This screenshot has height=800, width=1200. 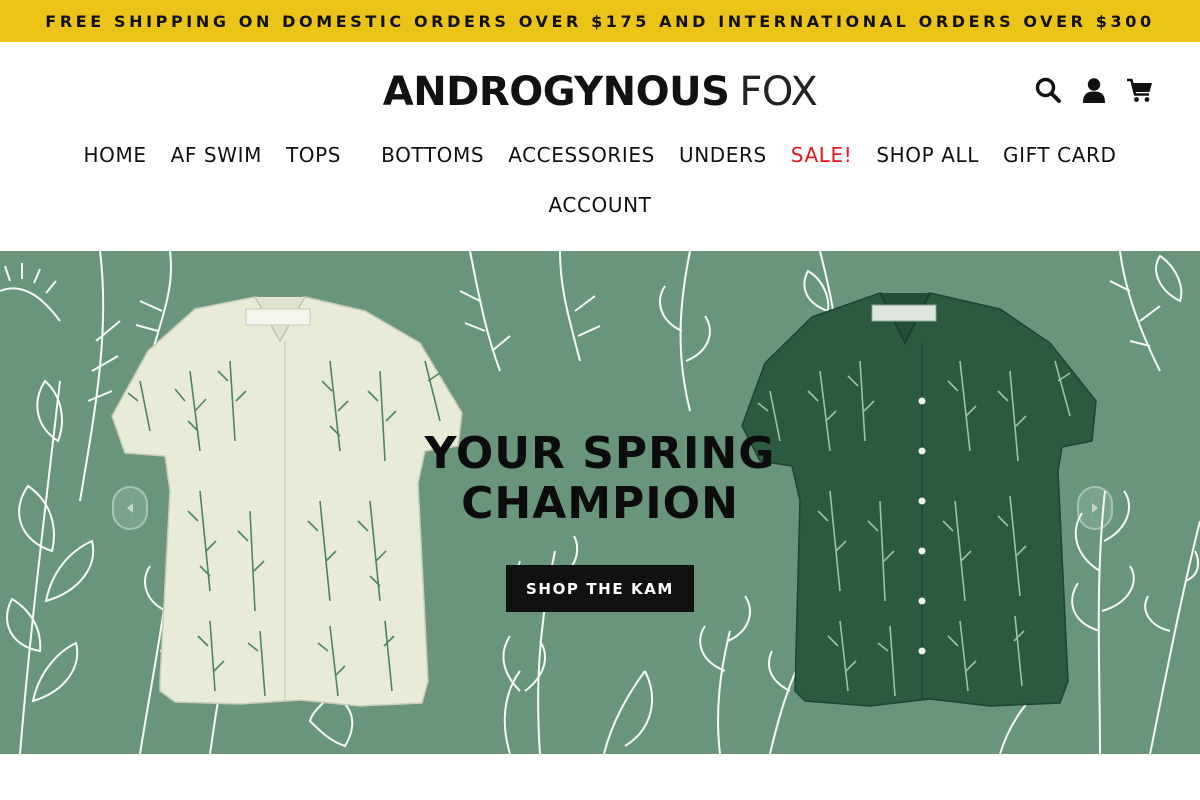 I want to click on nav-item-tops: TOPS, so click(x=313, y=155).